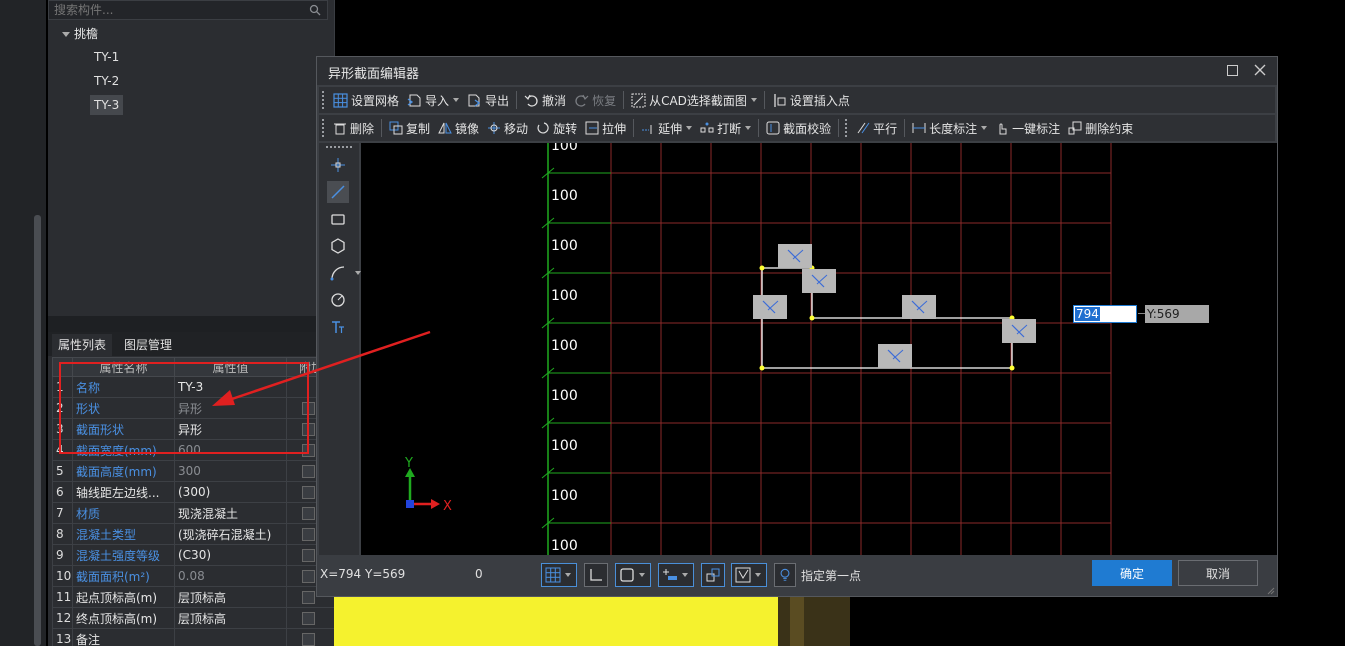 Image resolution: width=1345 pixels, height=646 pixels. Describe the element at coordinates (338, 165) in the screenshot. I see `point-tool` at that location.